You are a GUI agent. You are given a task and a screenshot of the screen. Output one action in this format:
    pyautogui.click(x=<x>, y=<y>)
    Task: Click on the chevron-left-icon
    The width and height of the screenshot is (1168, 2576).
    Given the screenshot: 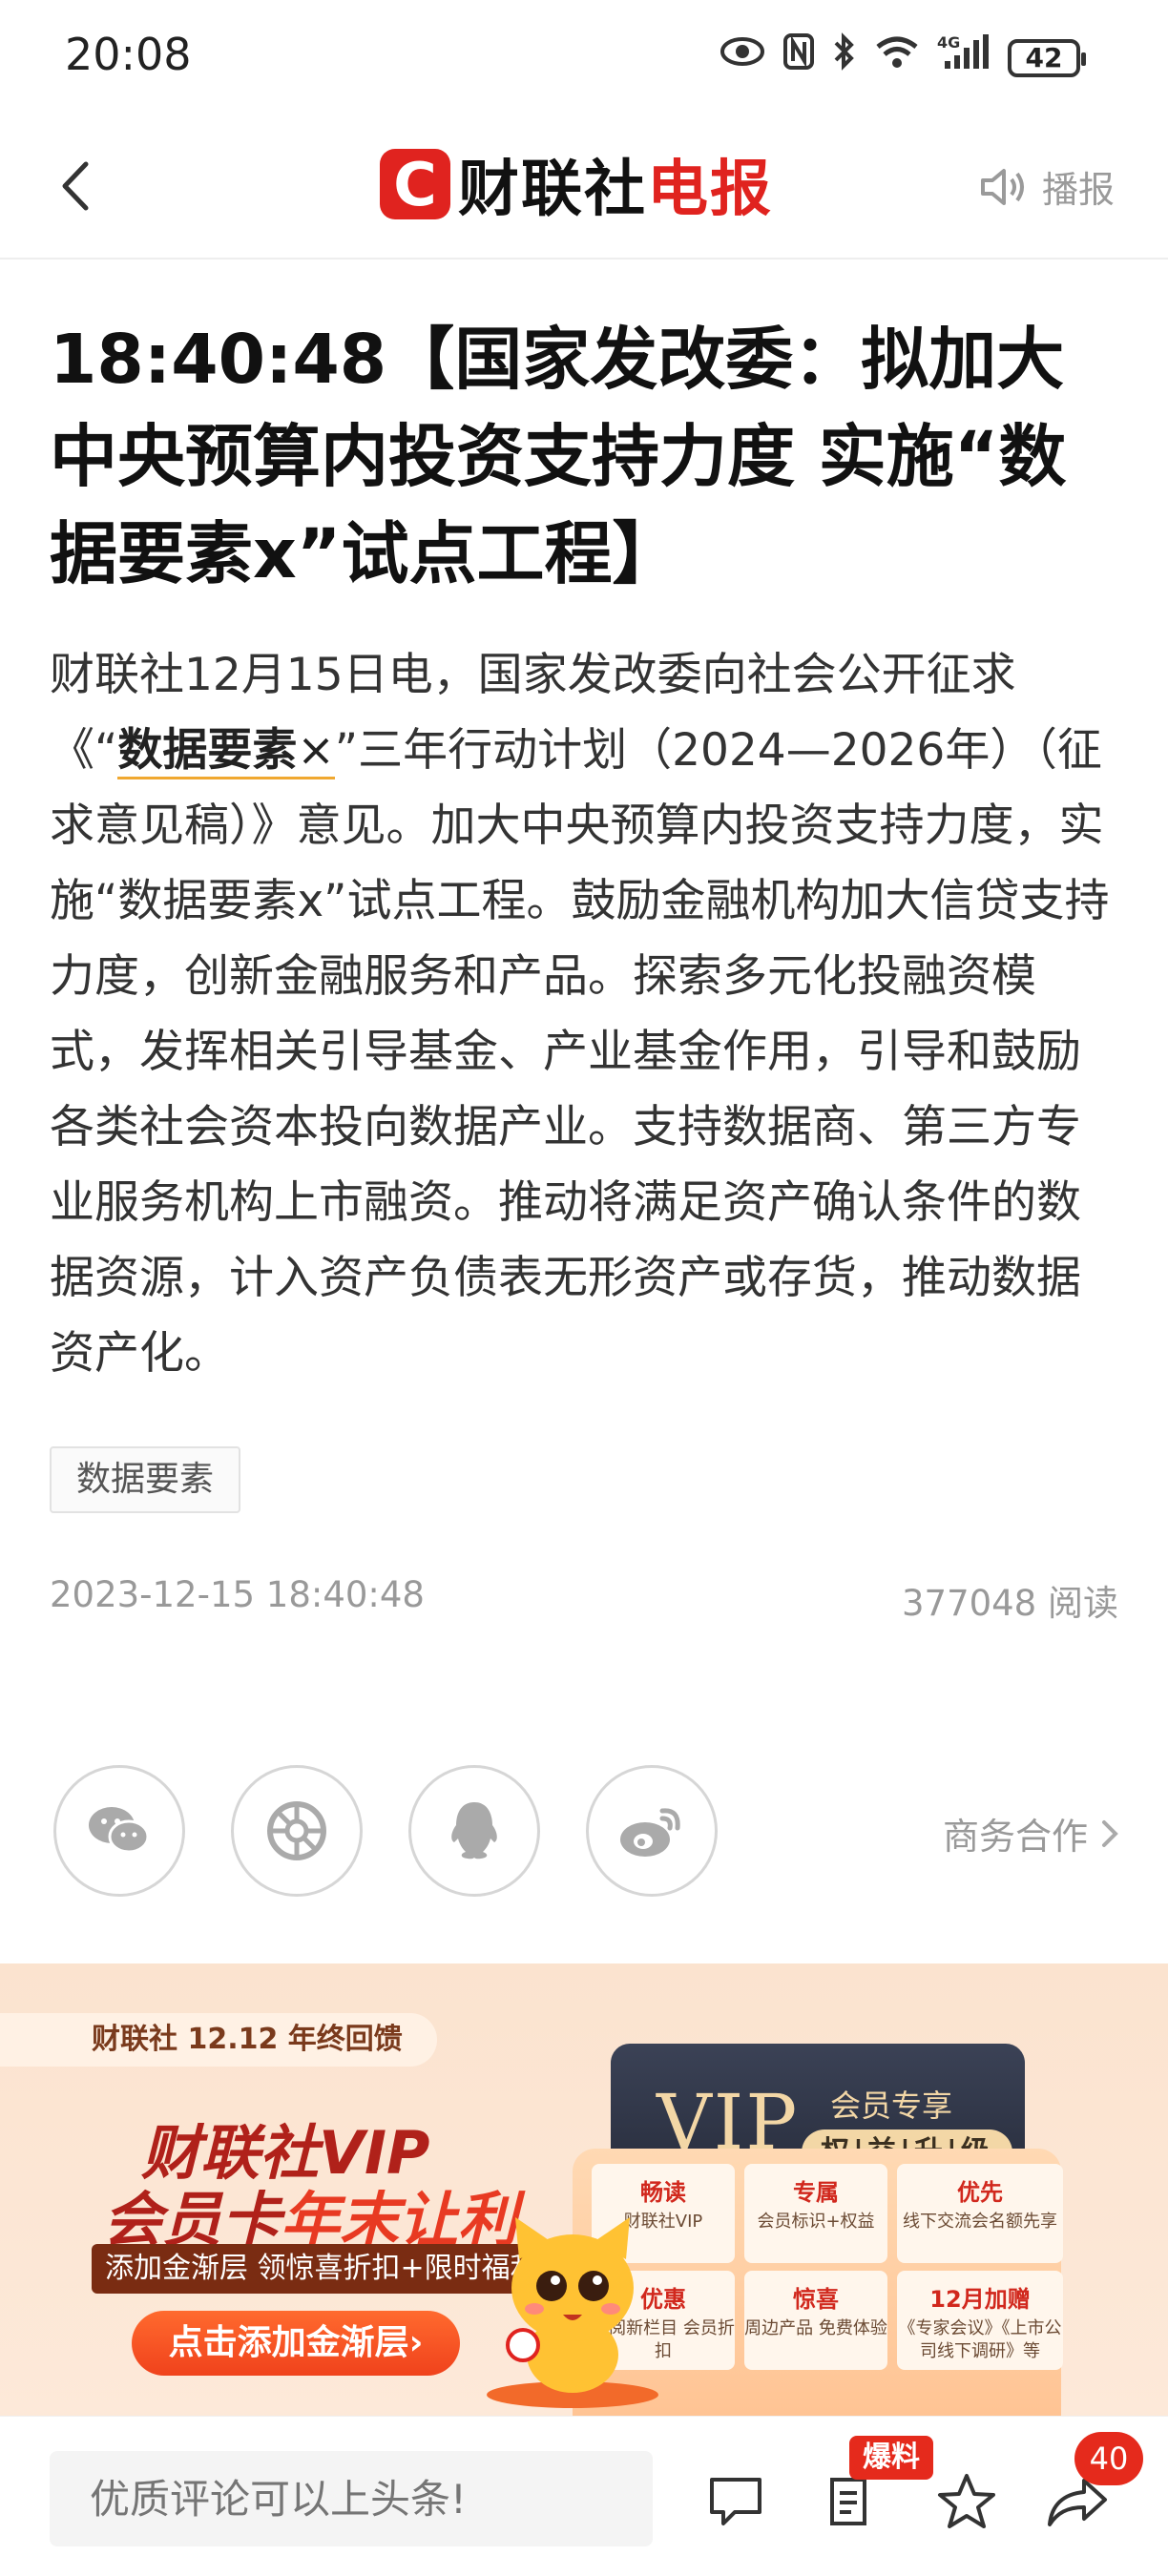 What is the action you would take?
    pyautogui.click(x=76, y=186)
    